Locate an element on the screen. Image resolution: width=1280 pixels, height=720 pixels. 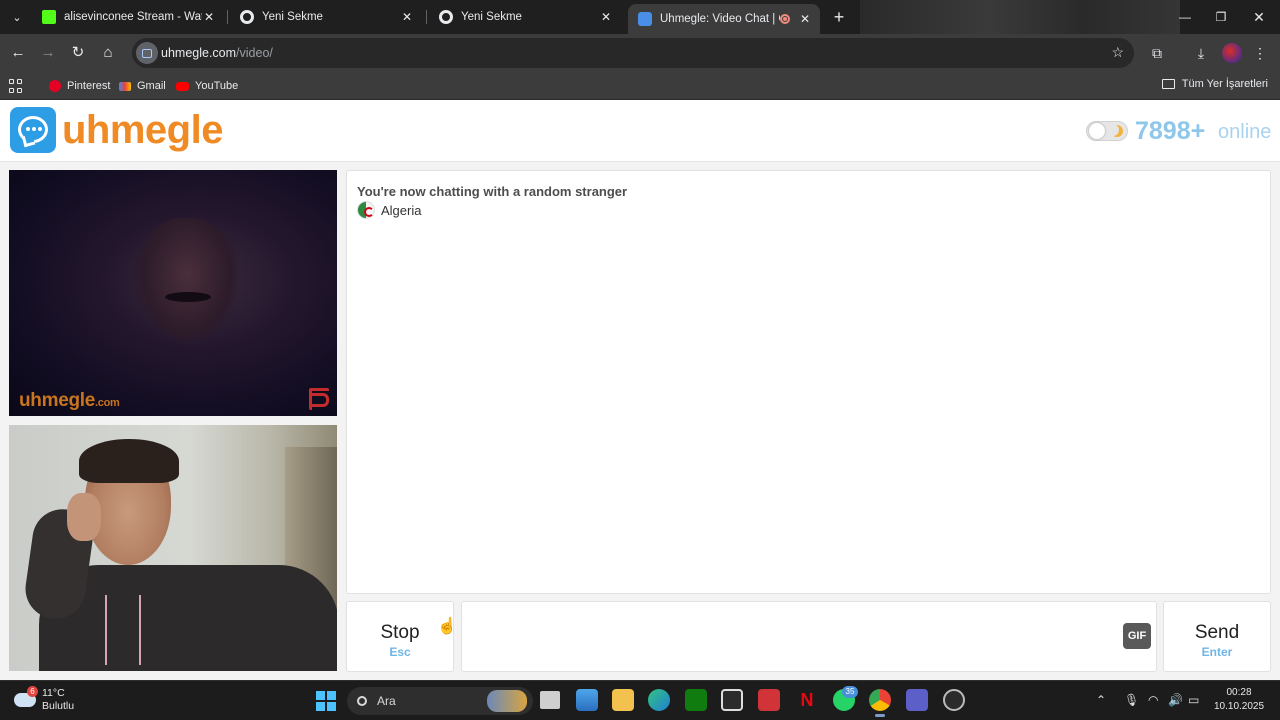
weather-desc: Bulutlu is located at coordinates (58, 706).